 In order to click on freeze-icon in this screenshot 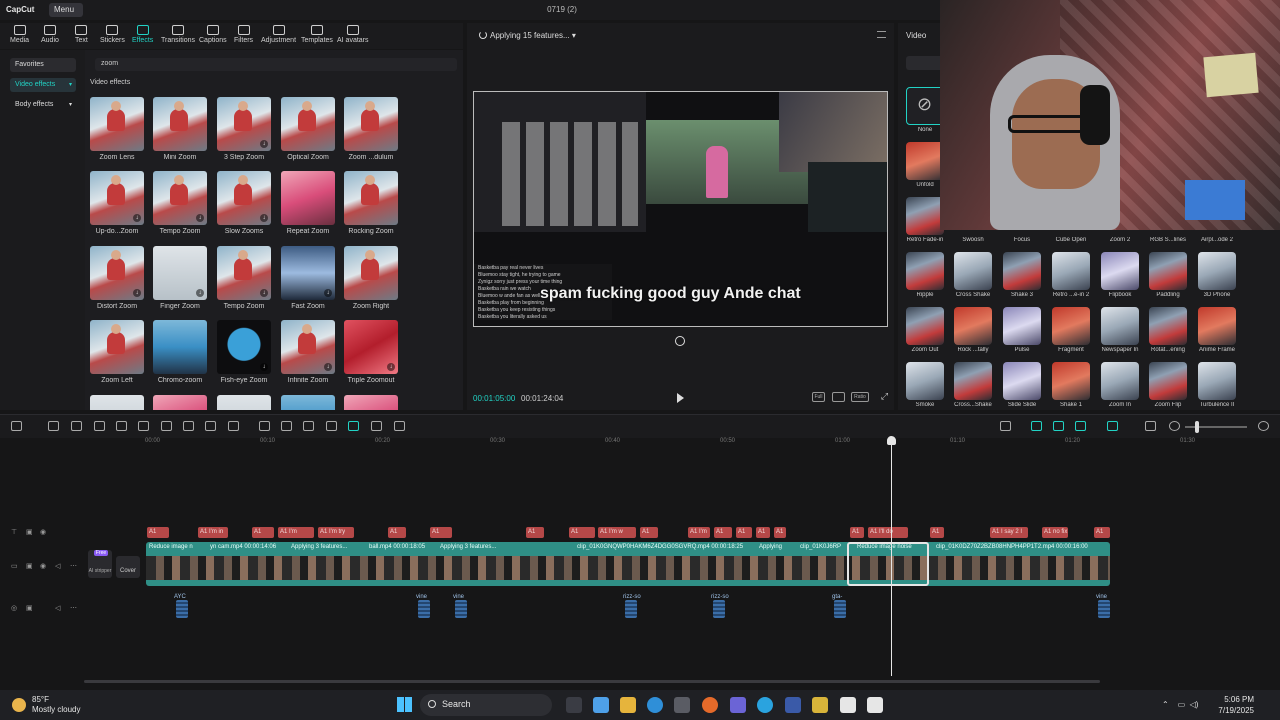, I will do `click(233, 426)`.